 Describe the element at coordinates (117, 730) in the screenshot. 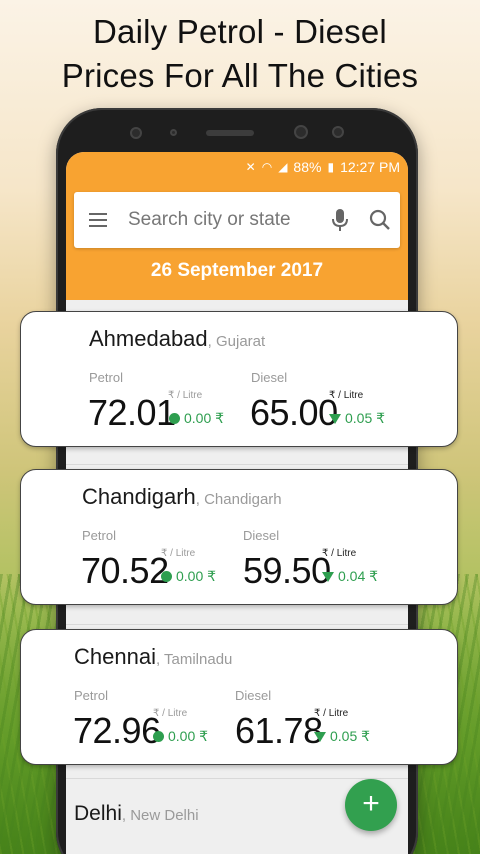

I see `petrol-price: 72.96` at that location.